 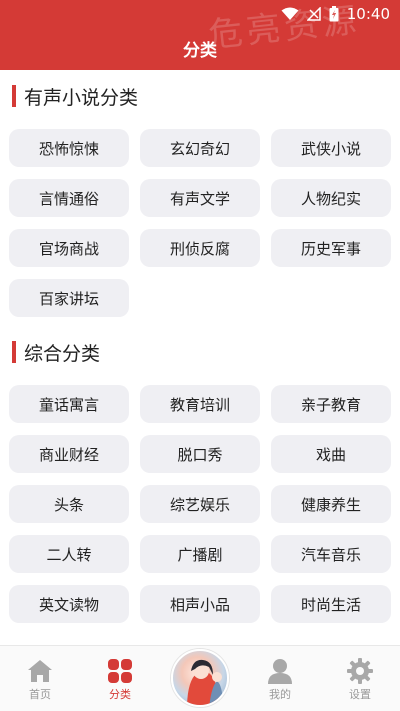 What do you see at coordinates (331, 604) in the screenshot?
I see `category-chip: 时尚生活` at bounding box center [331, 604].